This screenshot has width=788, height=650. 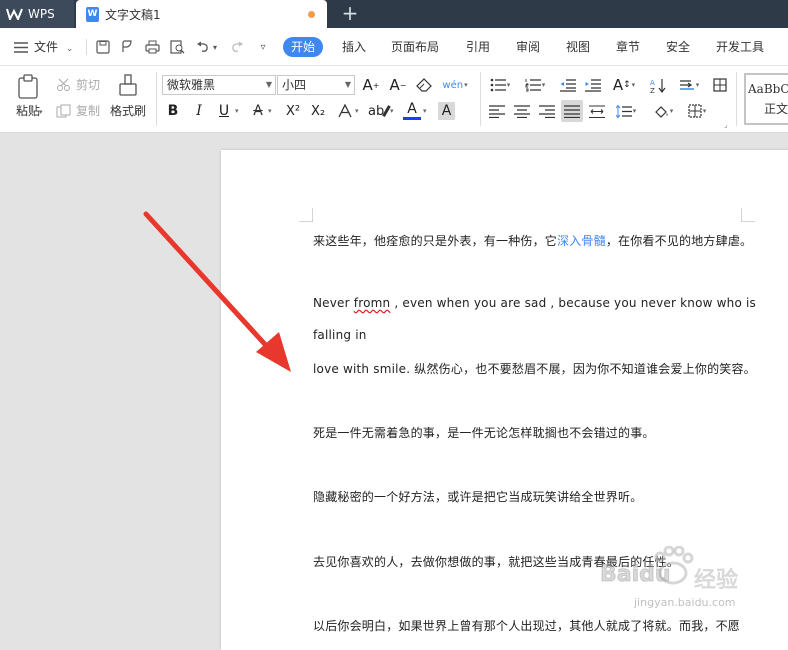 What do you see at coordinates (720, 85) in the screenshot?
I see `table-grid-icon` at bounding box center [720, 85].